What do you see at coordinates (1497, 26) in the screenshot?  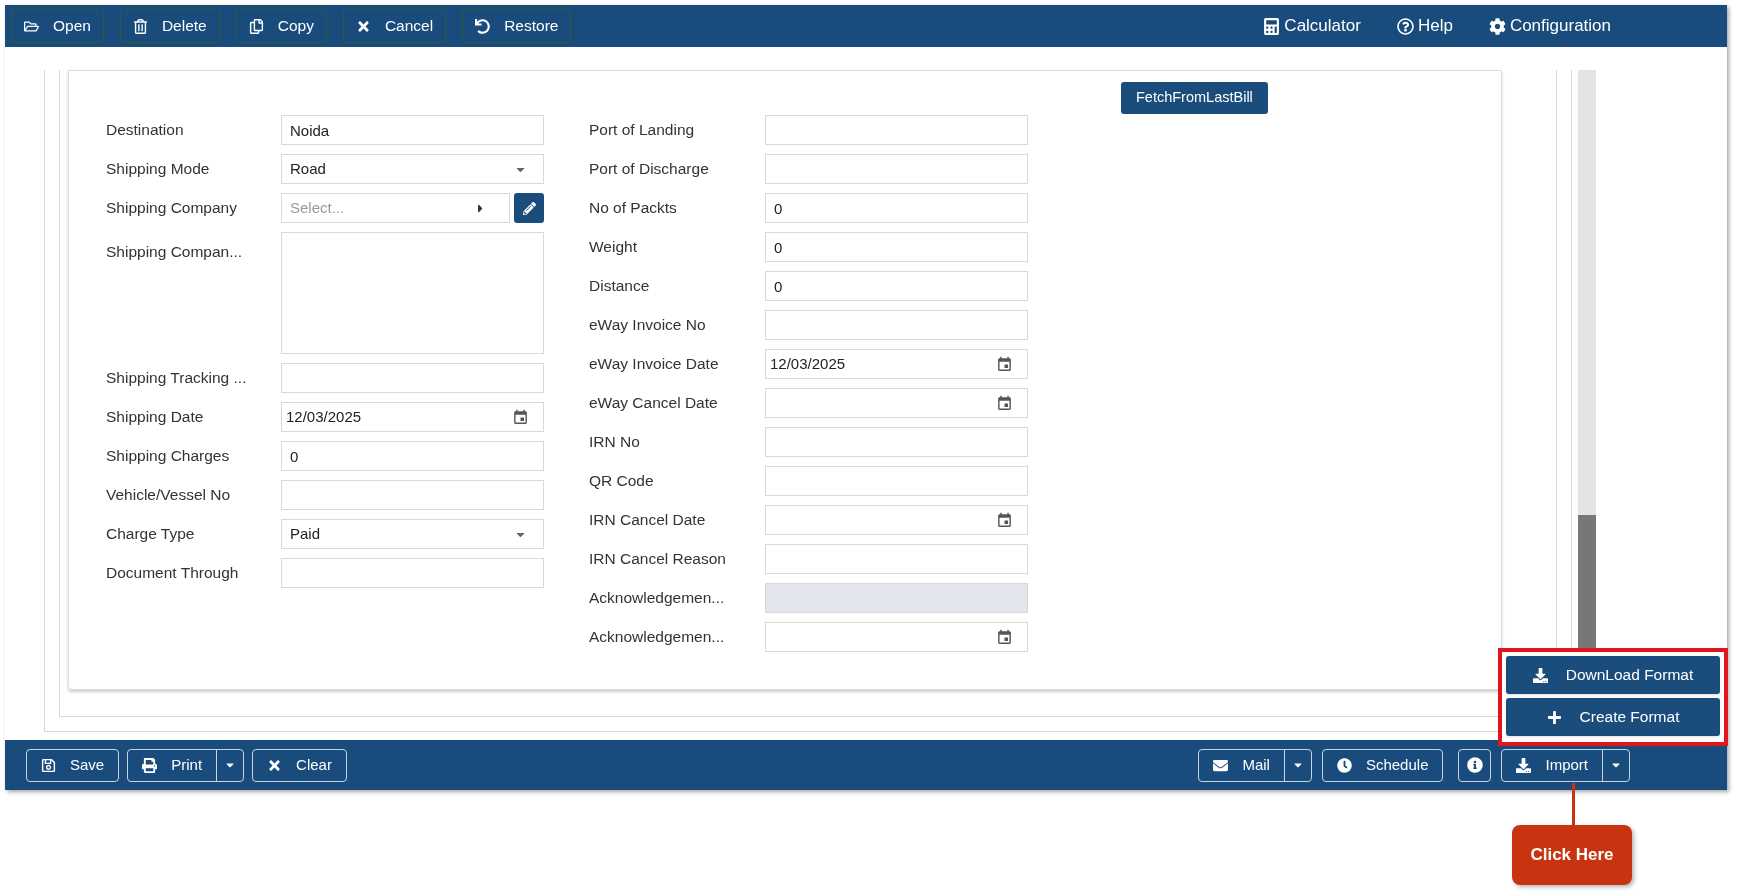 I see `settings-icon` at bounding box center [1497, 26].